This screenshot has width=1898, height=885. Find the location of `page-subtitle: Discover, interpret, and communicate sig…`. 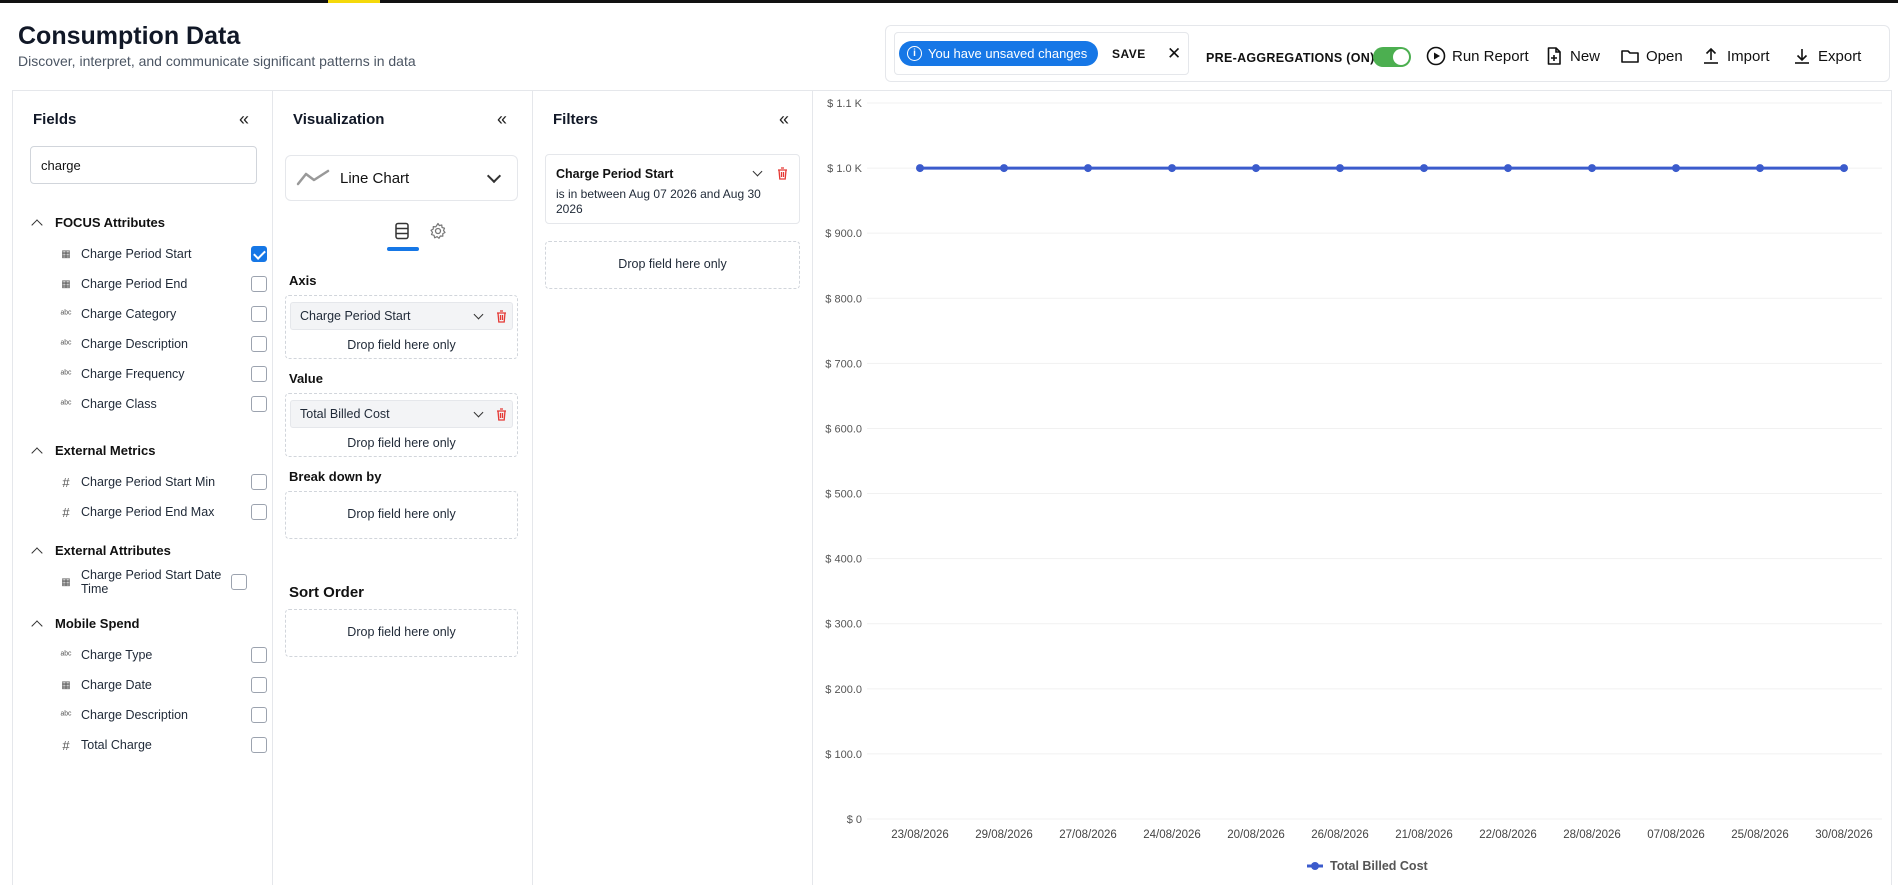

page-subtitle: Discover, interpret, and communicate sig… is located at coordinates (217, 61).